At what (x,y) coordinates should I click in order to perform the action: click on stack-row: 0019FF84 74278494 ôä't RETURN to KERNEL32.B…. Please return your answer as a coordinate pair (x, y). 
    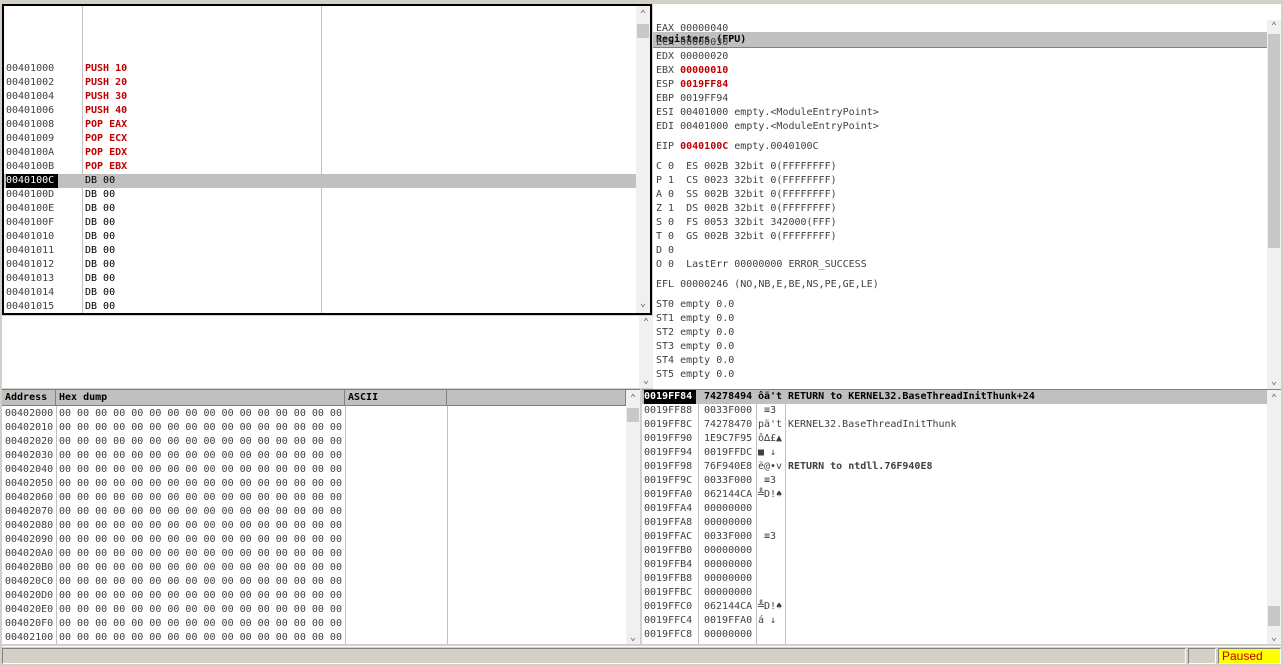
    Looking at the image, I should click on (954, 397).